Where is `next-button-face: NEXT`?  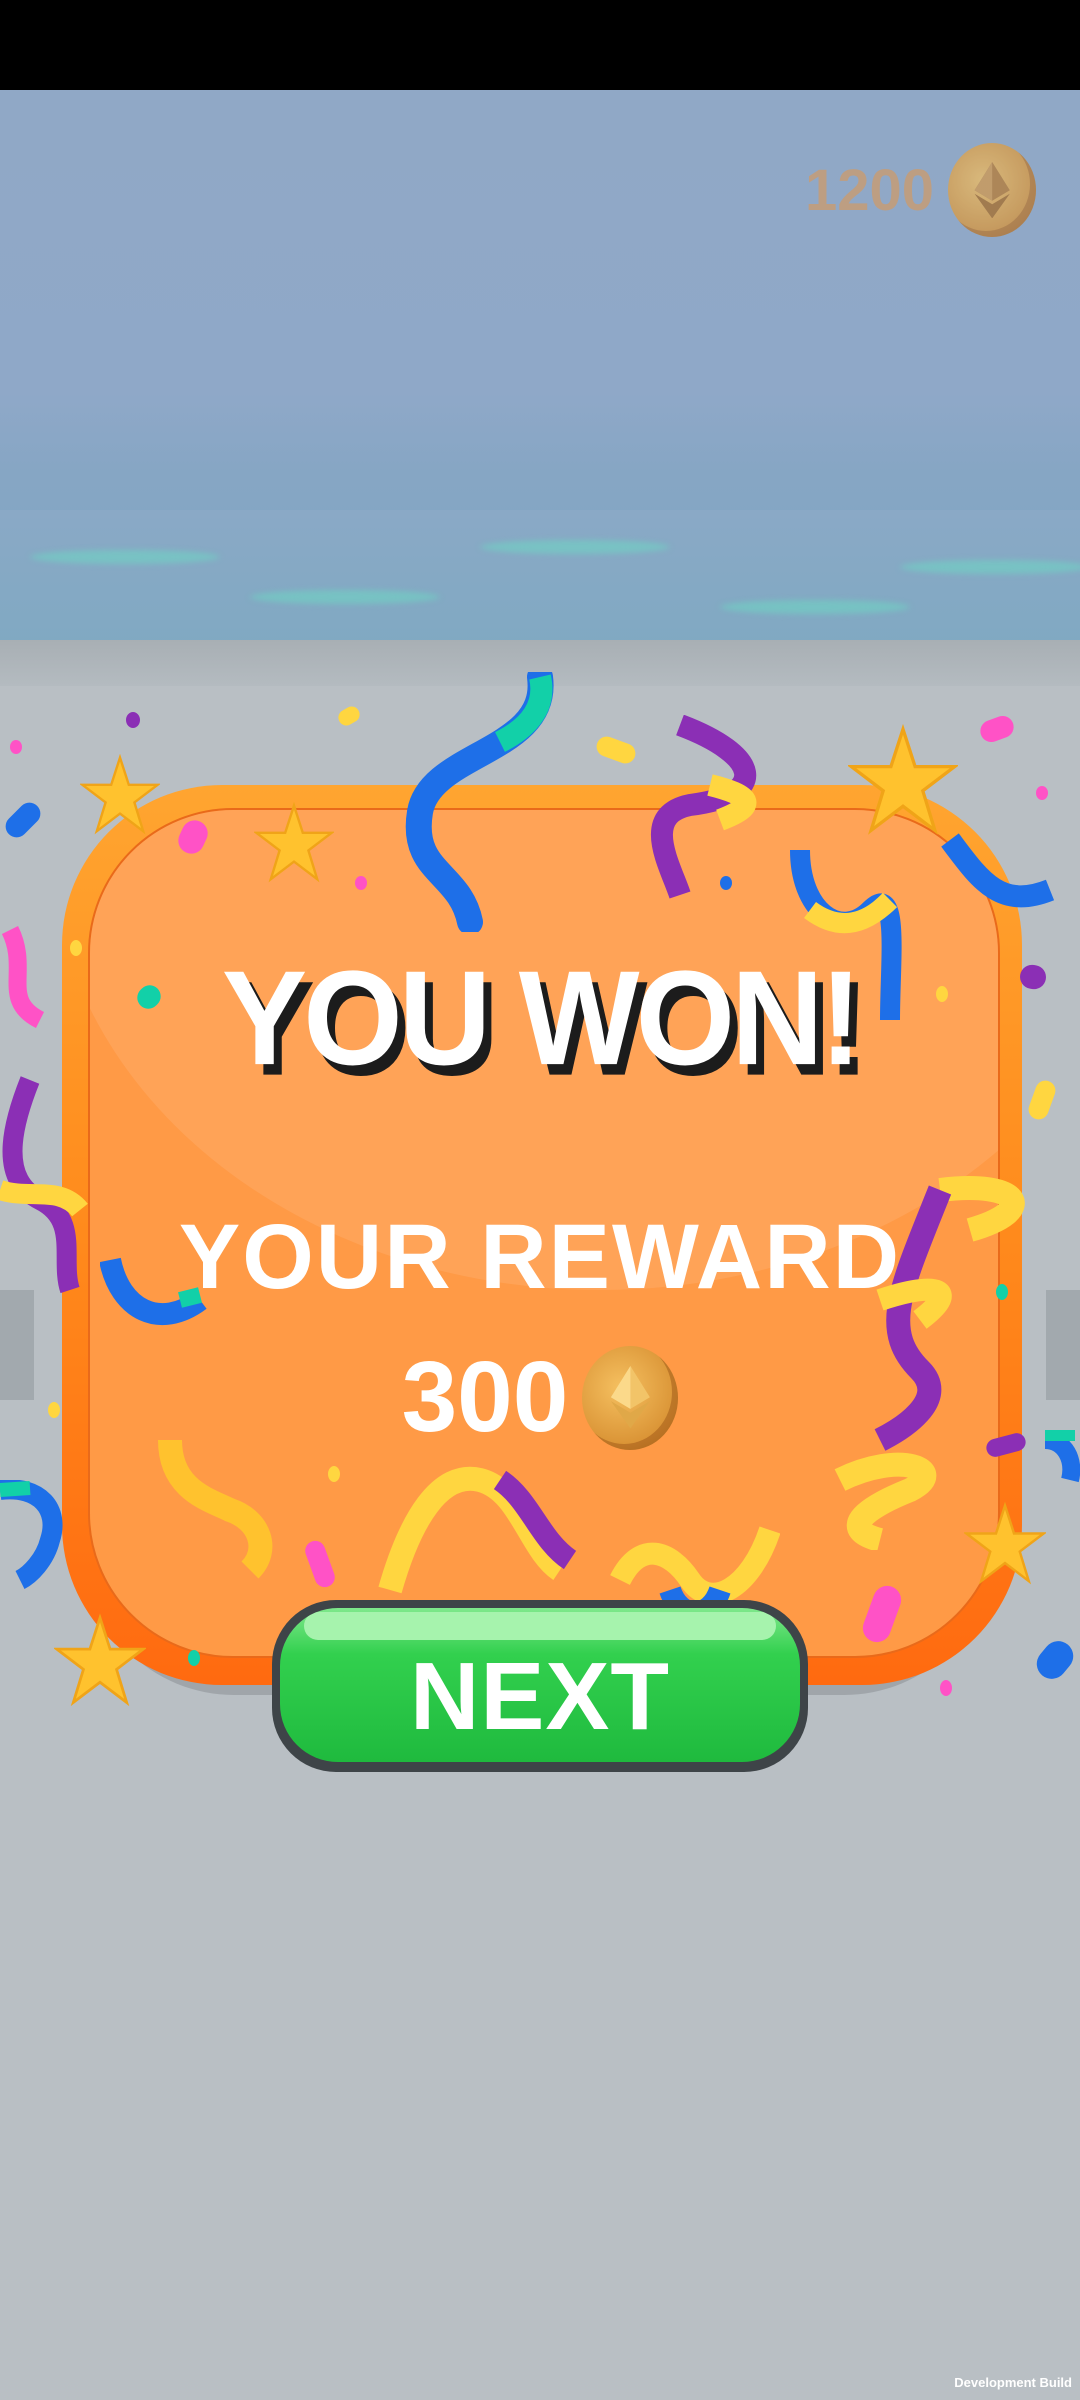
next-button-face: NEXT is located at coordinates (540, 1685).